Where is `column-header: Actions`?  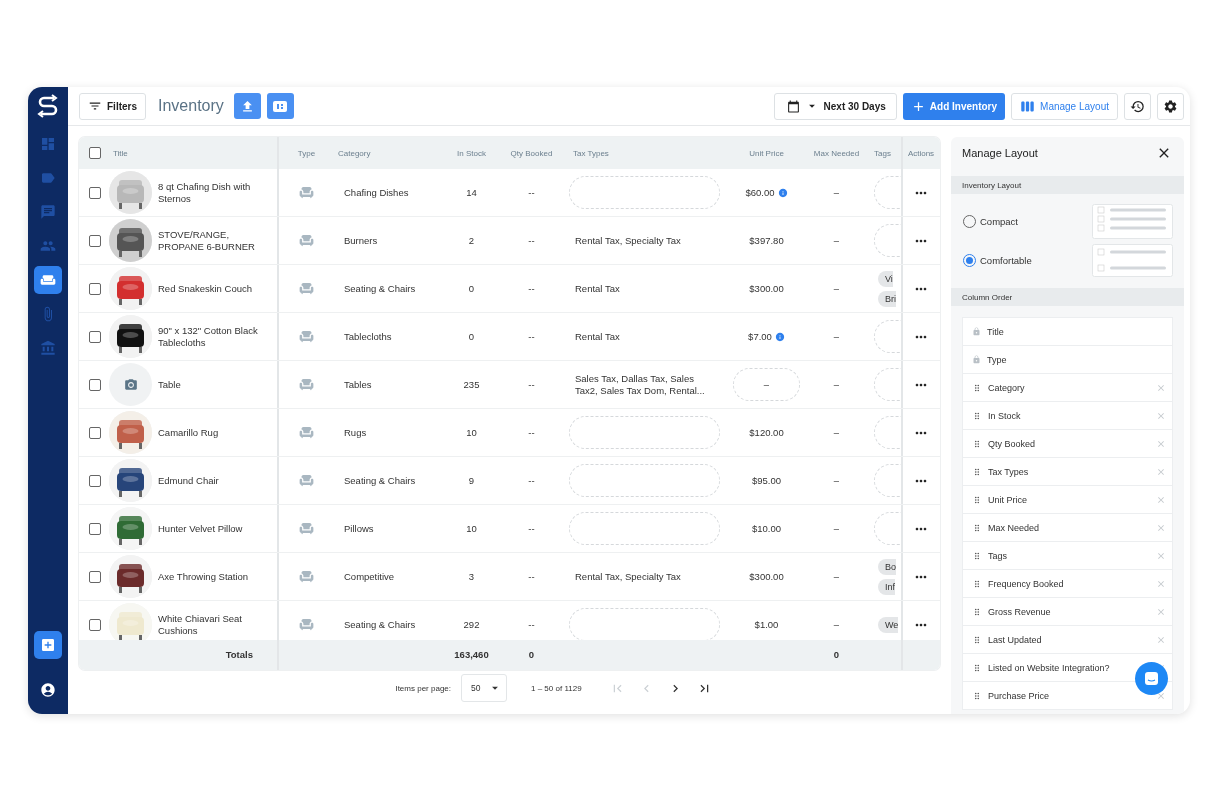
column-header: Actions is located at coordinates (921, 153).